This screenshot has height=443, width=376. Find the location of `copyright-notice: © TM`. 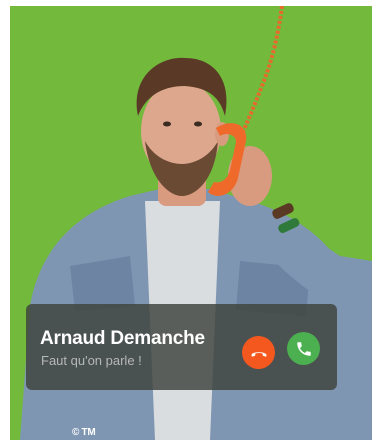

copyright-notice: © TM is located at coordinates (84, 432).